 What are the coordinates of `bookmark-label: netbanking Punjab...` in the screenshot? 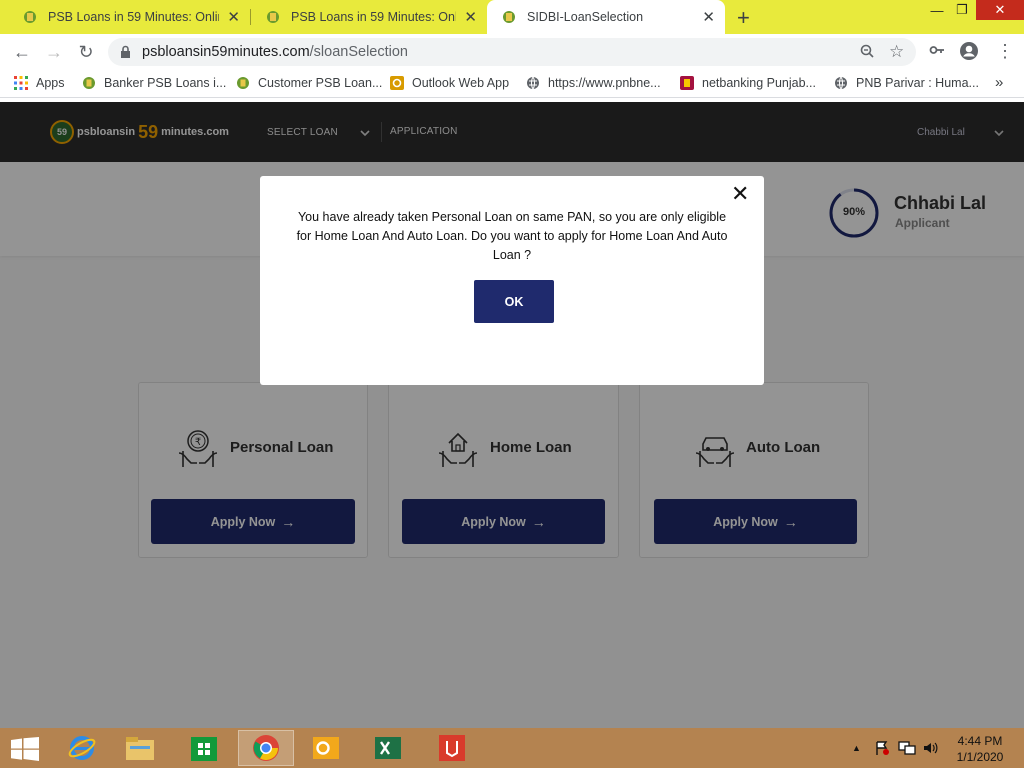 It's located at (759, 83).